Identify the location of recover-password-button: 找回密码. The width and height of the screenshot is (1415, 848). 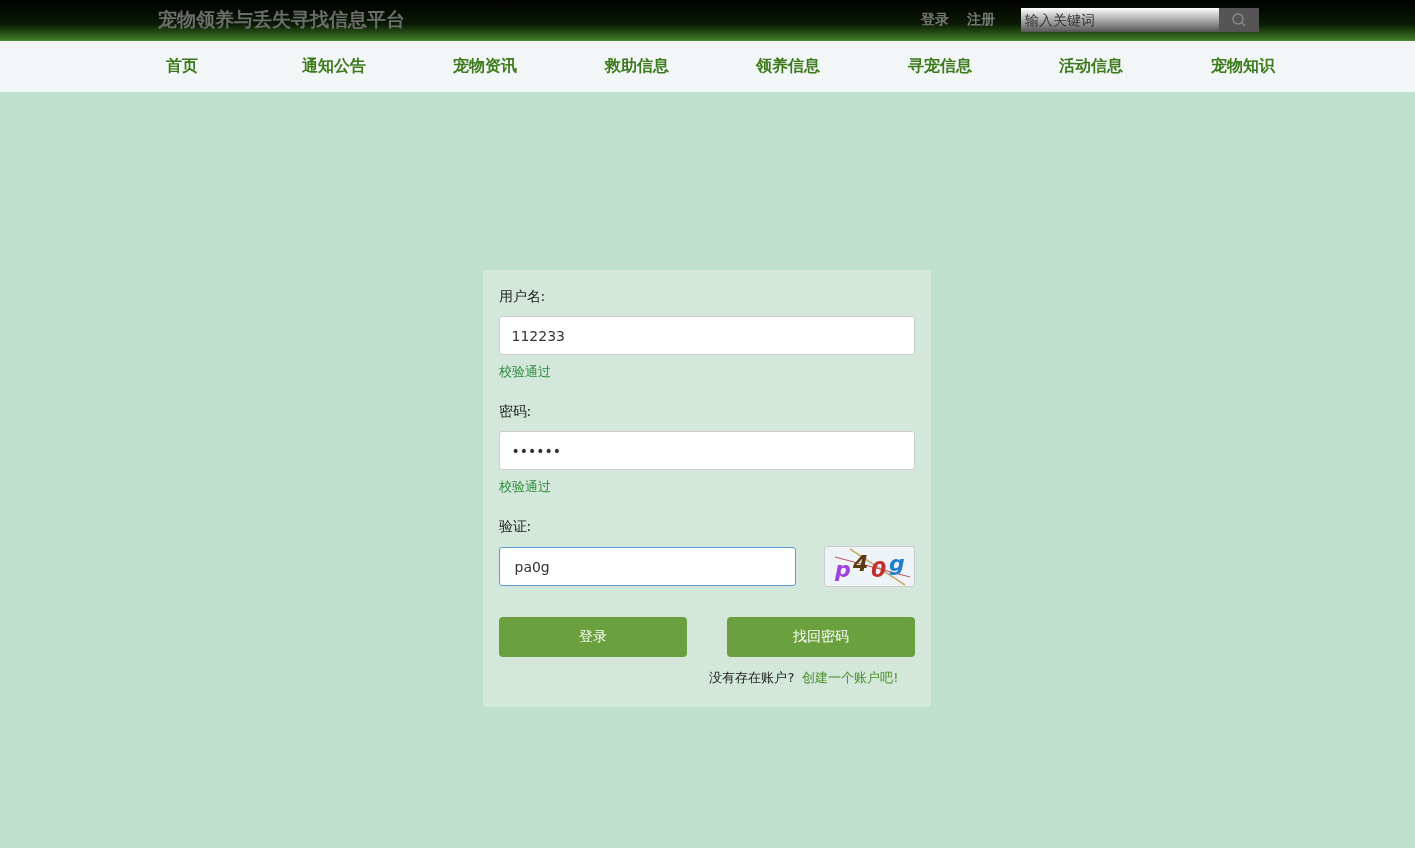
(820, 637).